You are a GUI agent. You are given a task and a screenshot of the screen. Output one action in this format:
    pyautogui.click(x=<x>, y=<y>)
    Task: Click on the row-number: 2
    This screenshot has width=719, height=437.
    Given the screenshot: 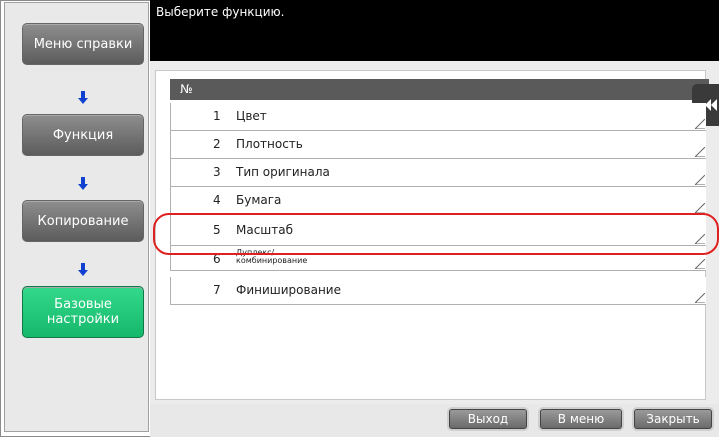 What is the action you would take?
    pyautogui.click(x=217, y=144)
    